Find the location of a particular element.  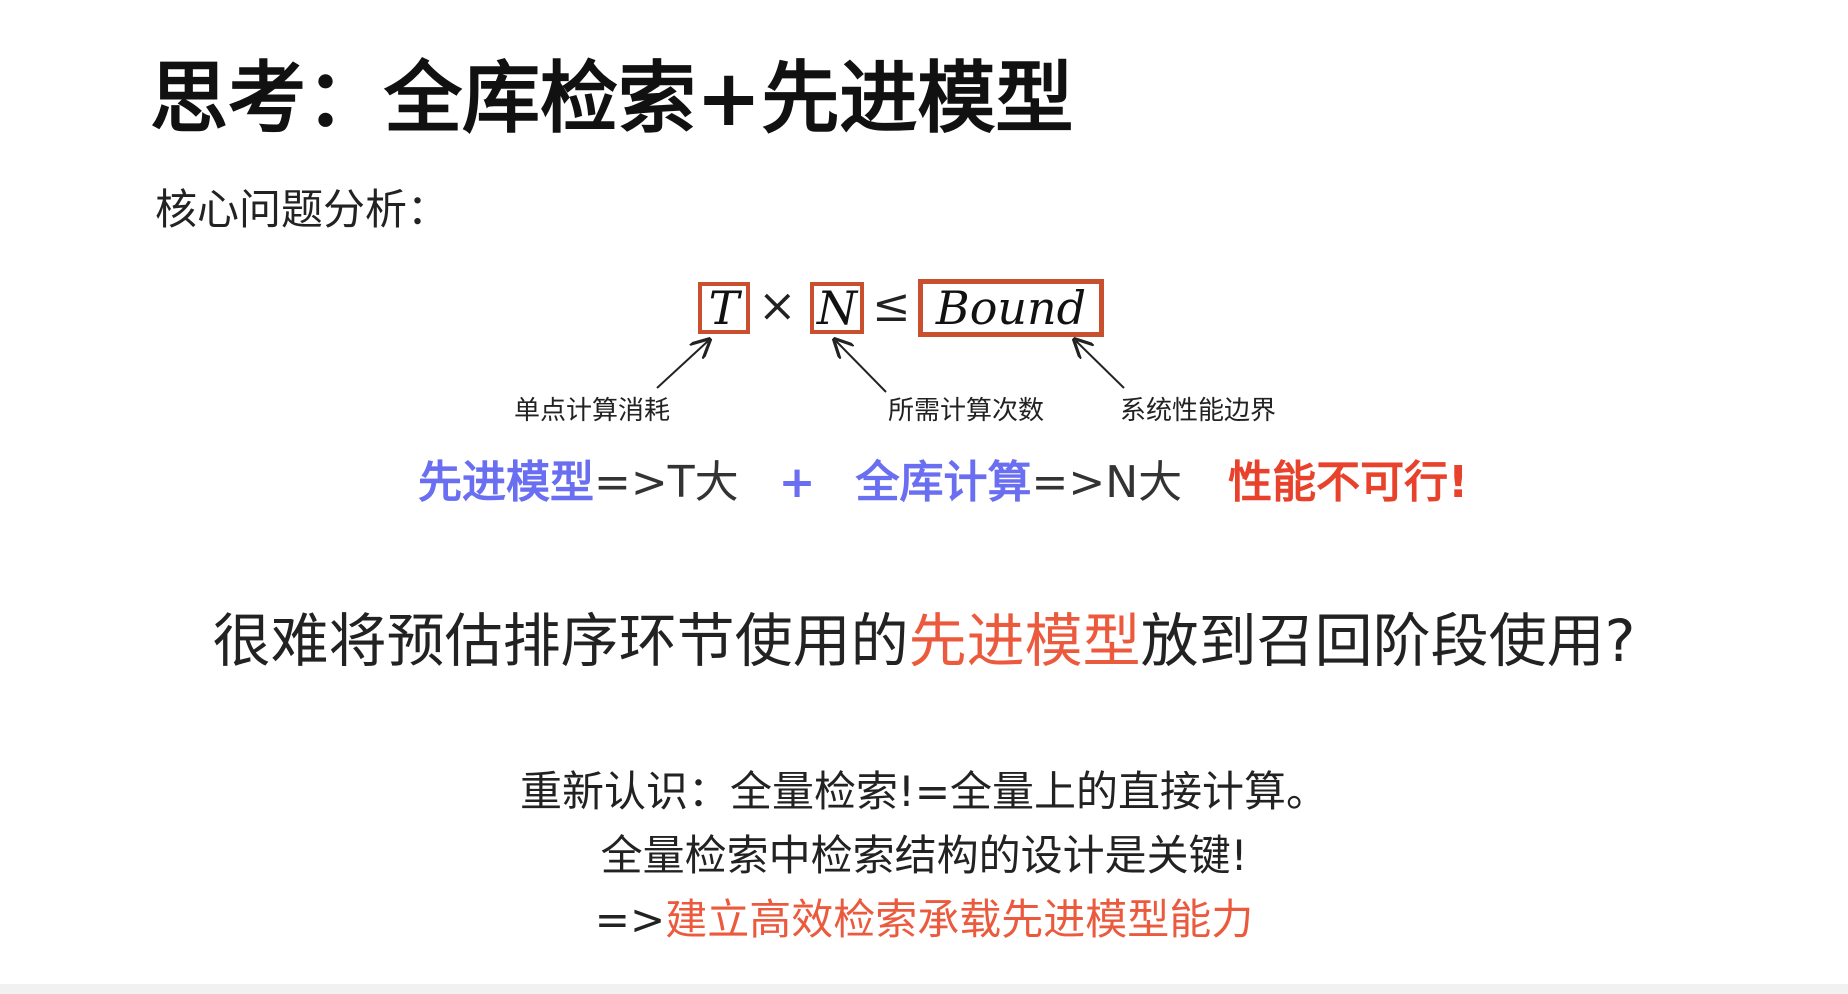

question-highlight: 先进模型 is located at coordinates (1024, 641).